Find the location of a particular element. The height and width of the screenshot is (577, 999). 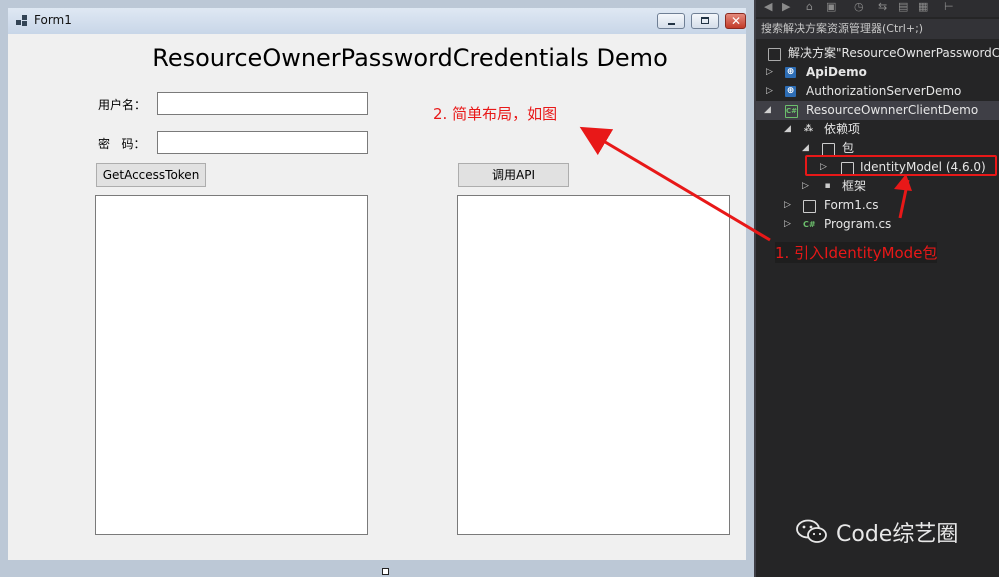

annotation-arrows is located at coordinates (745, 184).